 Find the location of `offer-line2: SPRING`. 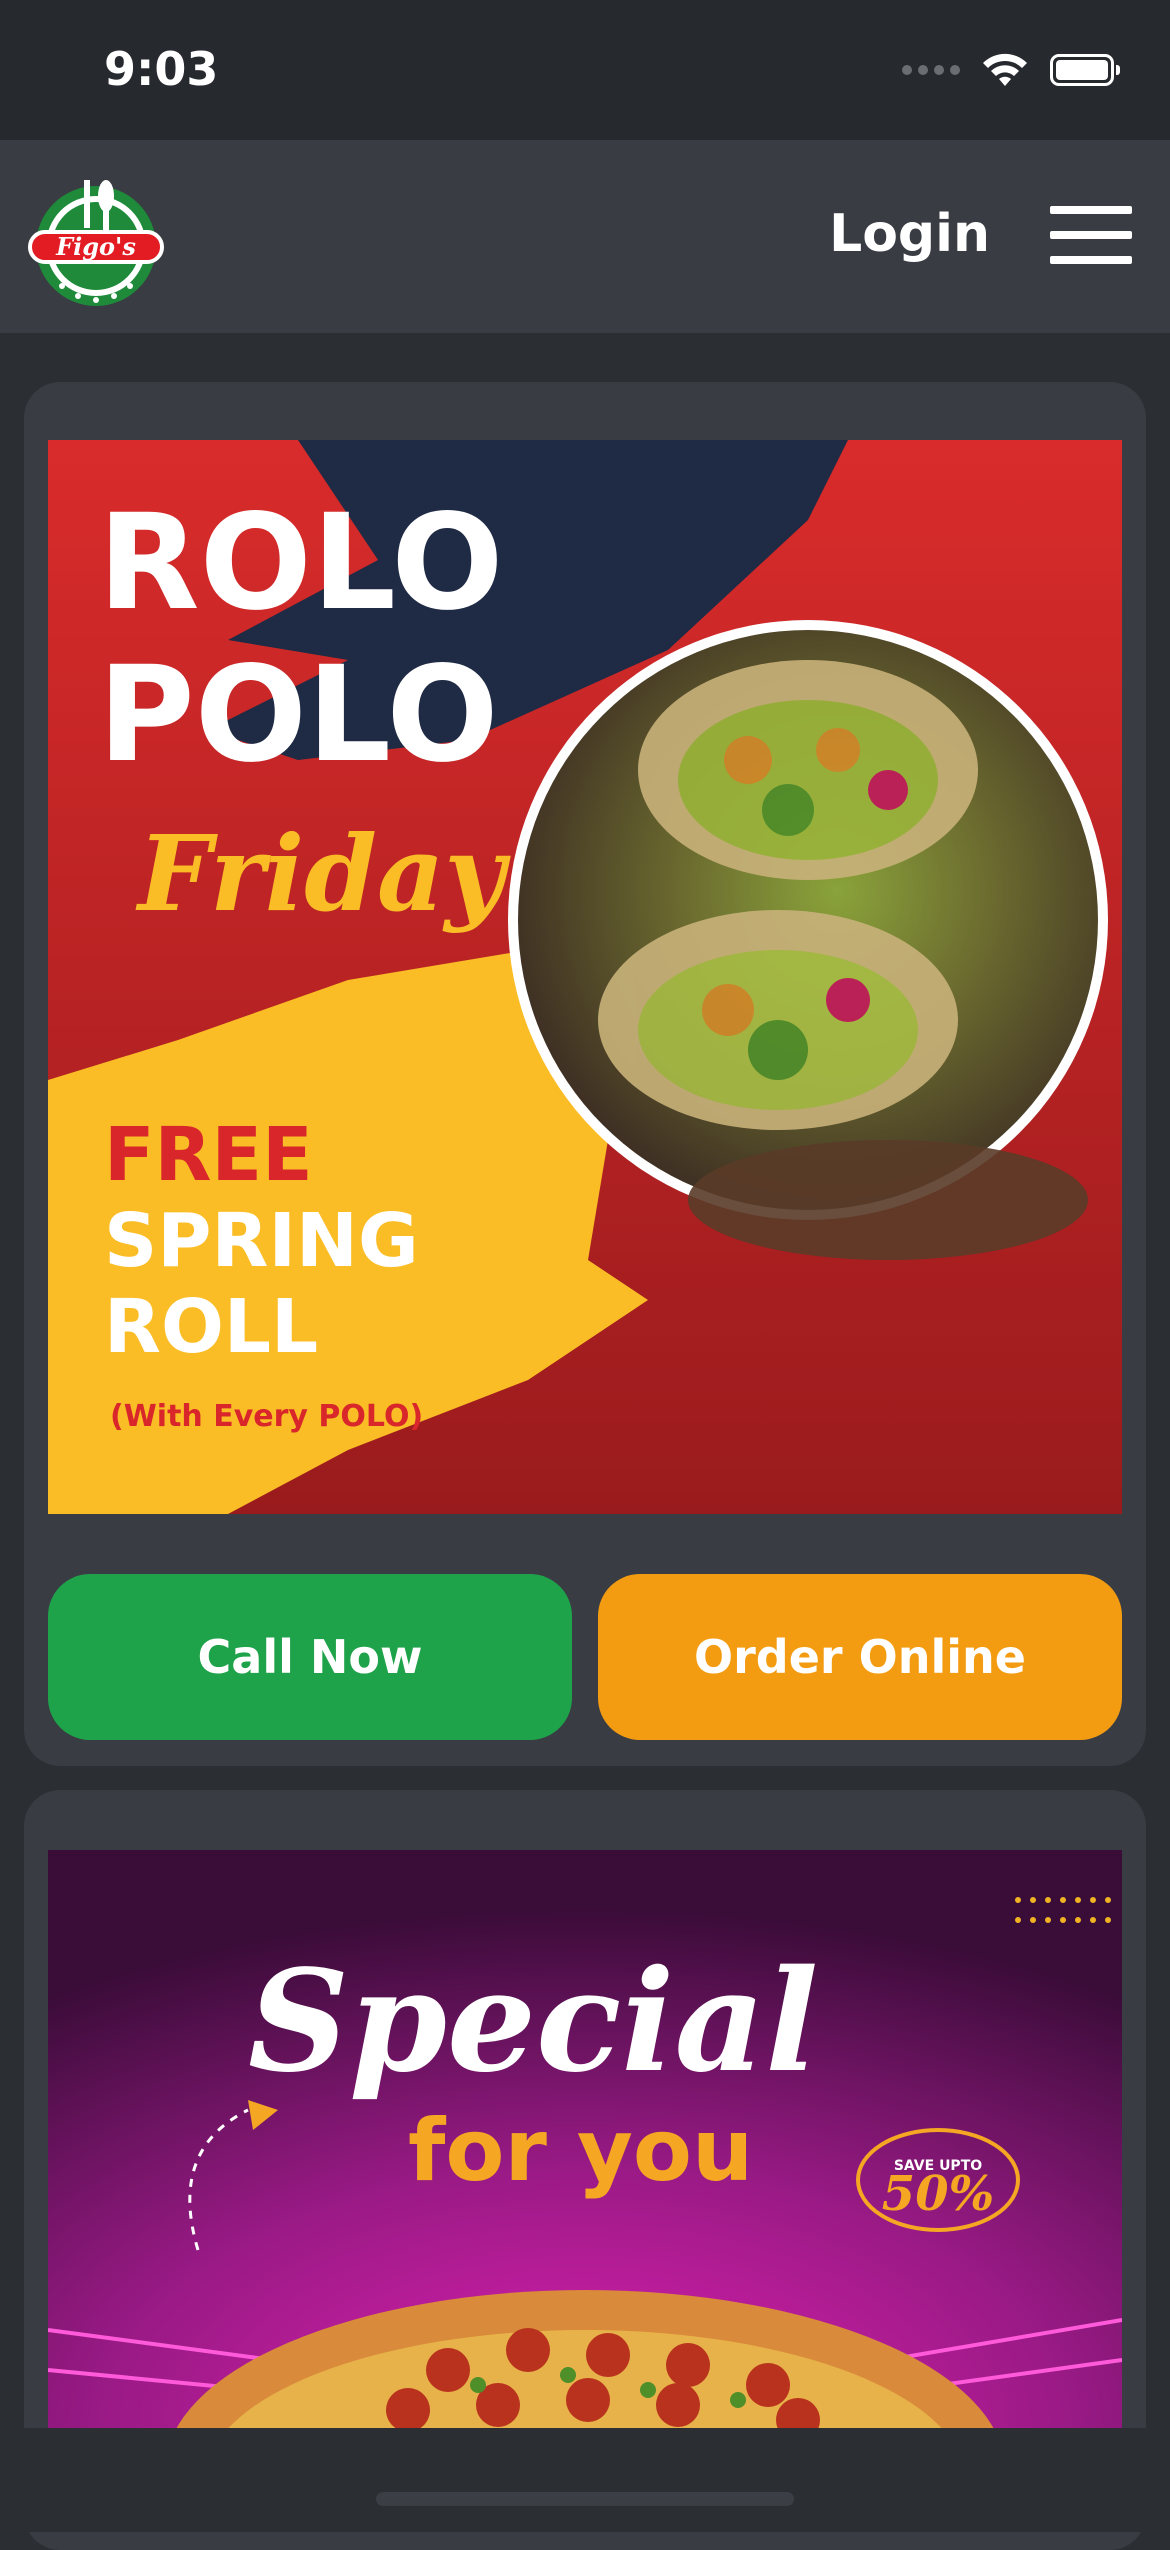

offer-line2: SPRING is located at coordinates (261, 1241).